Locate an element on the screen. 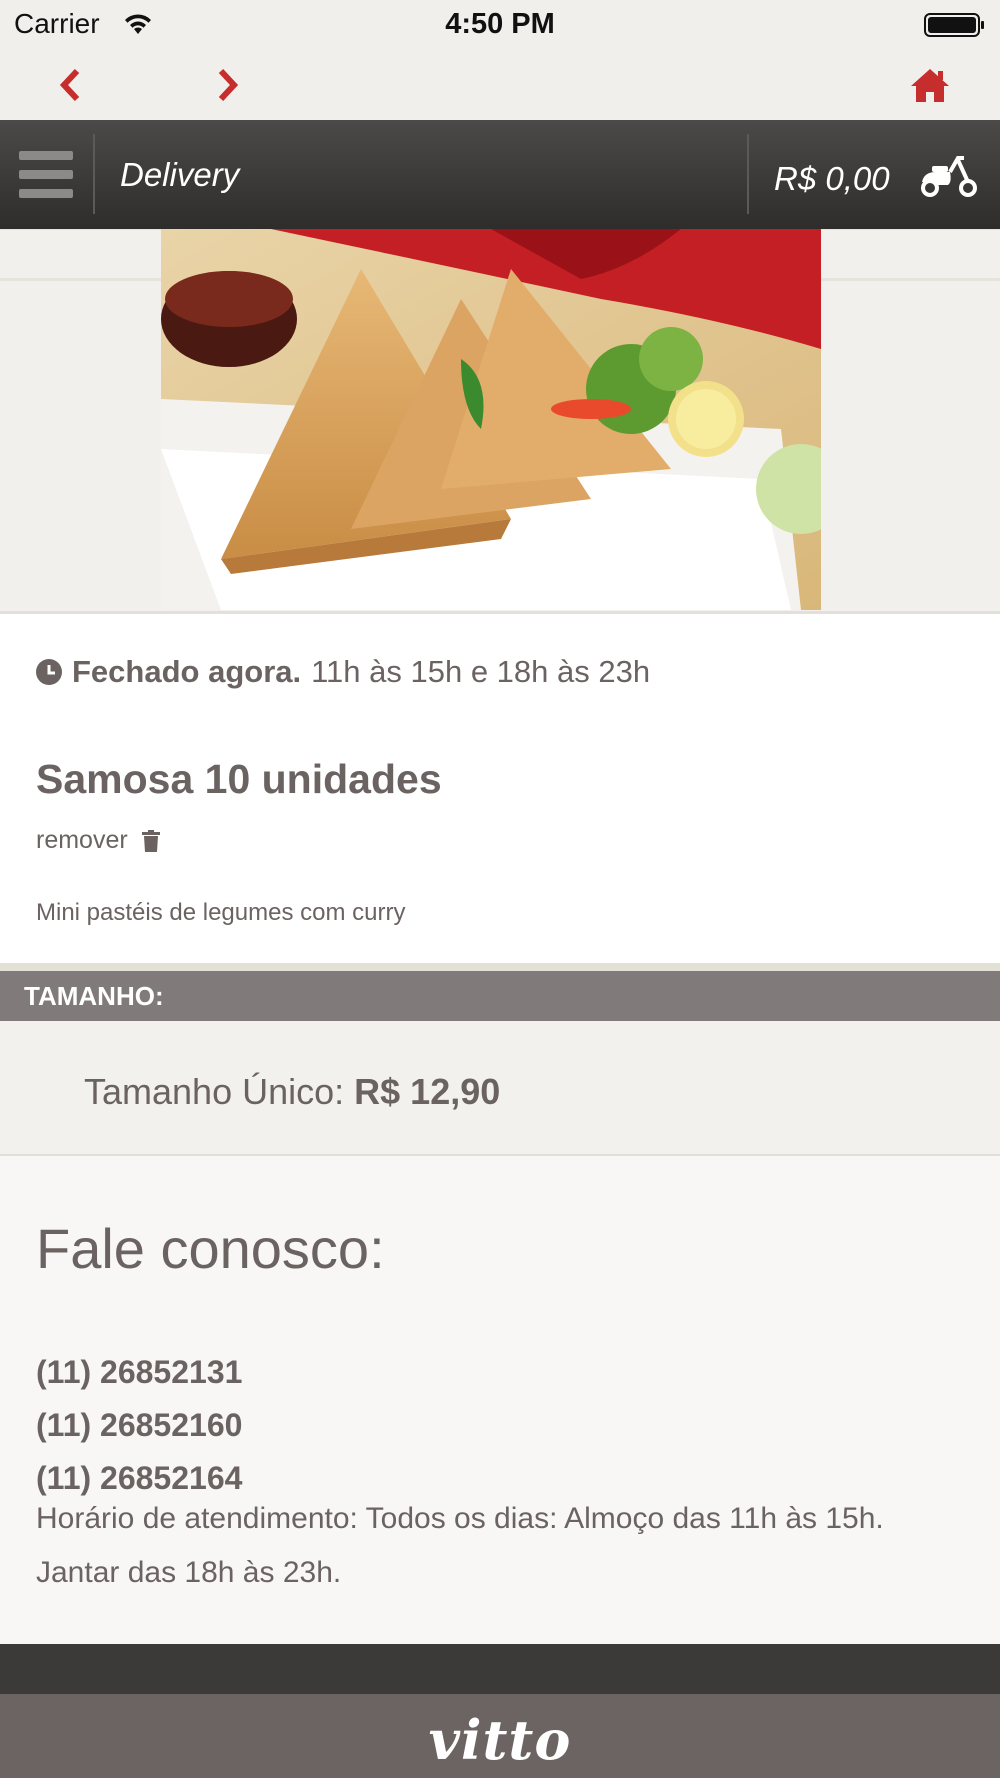 This screenshot has height=1778, width=1000. app-header: Delivery R$ 0,00 is located at coordinates (500, 174).